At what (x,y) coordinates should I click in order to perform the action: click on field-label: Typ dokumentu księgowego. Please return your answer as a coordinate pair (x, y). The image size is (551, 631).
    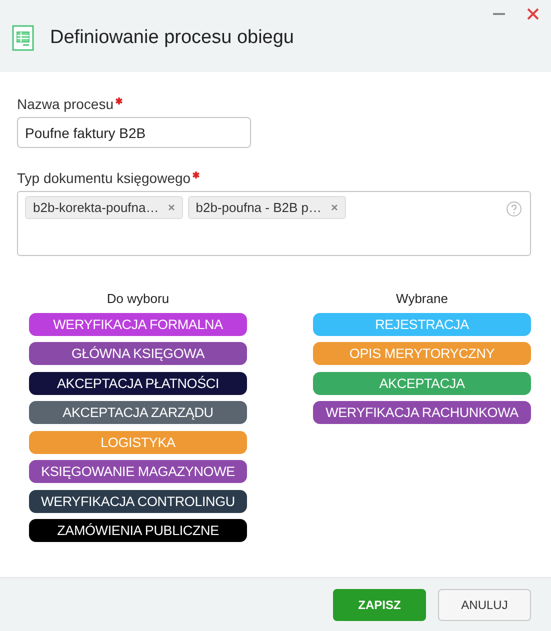
    Looking at the image, I should click on (104, 178).